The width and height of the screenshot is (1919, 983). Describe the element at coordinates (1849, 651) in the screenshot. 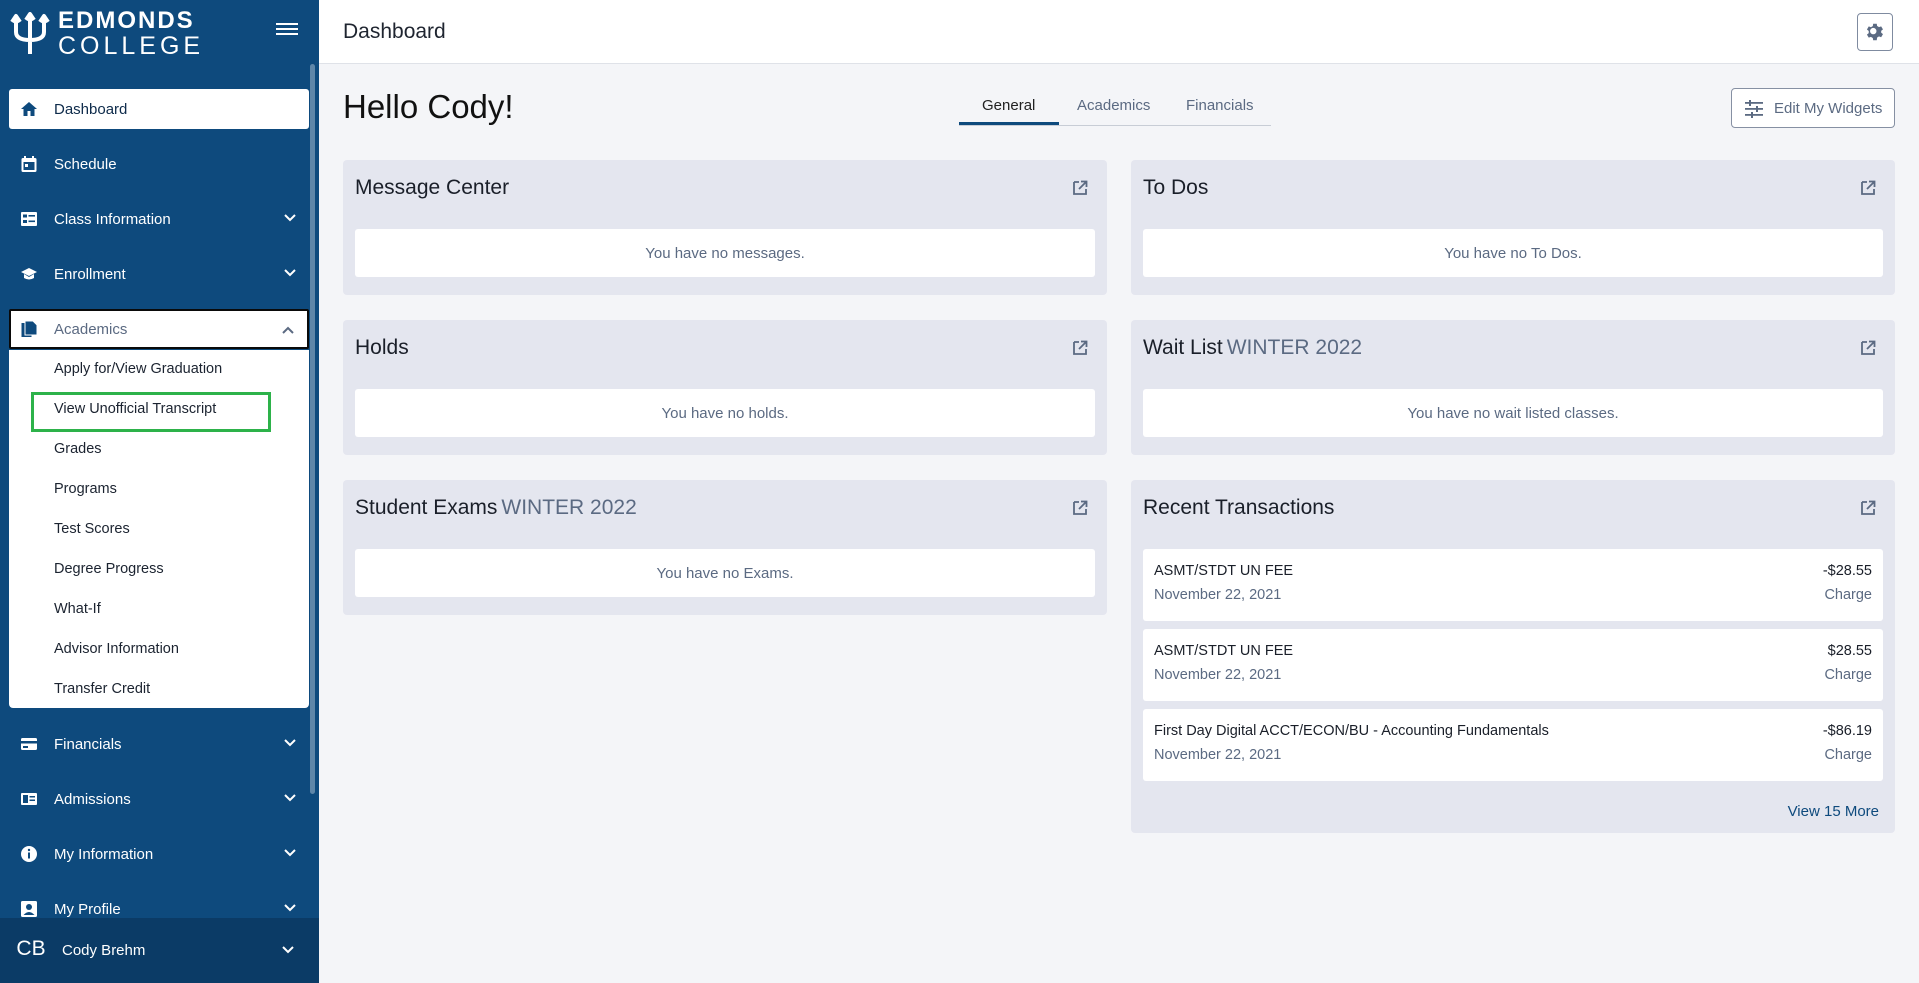

I see `transaction-amount: $28.55` at that location.